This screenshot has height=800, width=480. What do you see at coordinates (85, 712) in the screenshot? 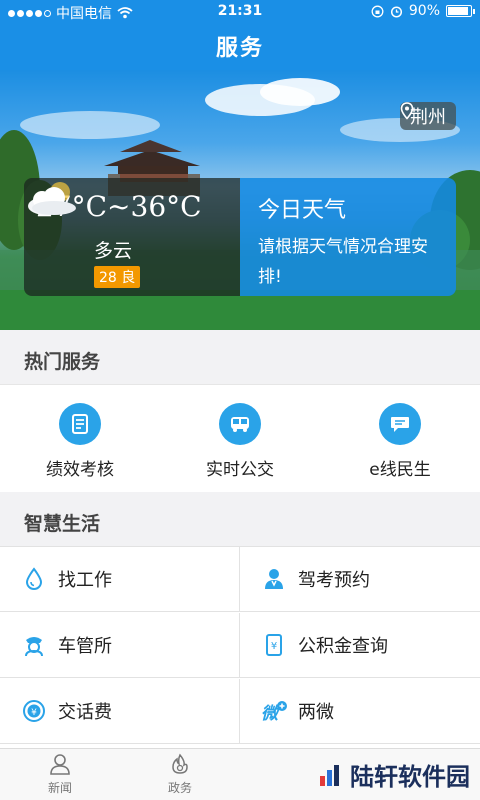
I see `smart-life-label: 交话费` at bounding box center [85, 712].